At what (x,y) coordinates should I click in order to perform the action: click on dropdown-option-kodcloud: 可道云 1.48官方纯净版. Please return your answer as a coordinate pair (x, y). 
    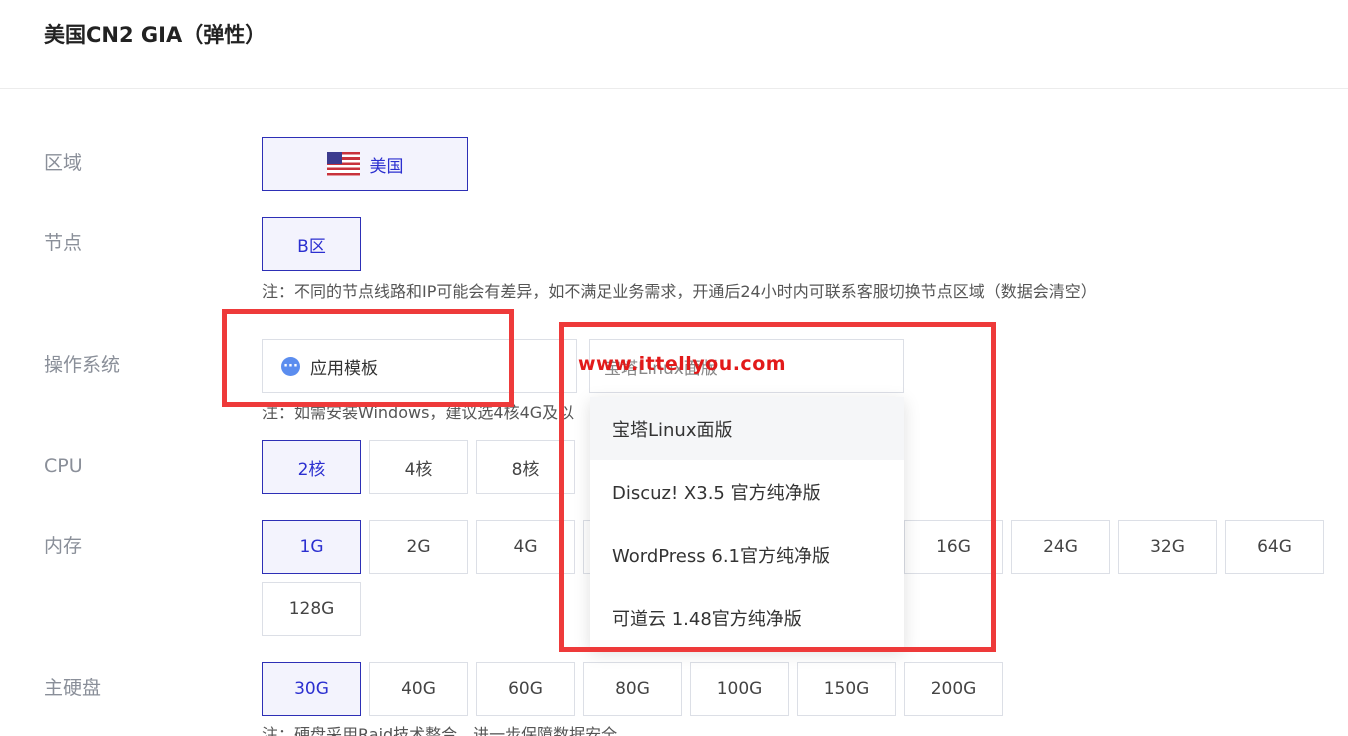
    Looking at the image, I should click on (747, 617).